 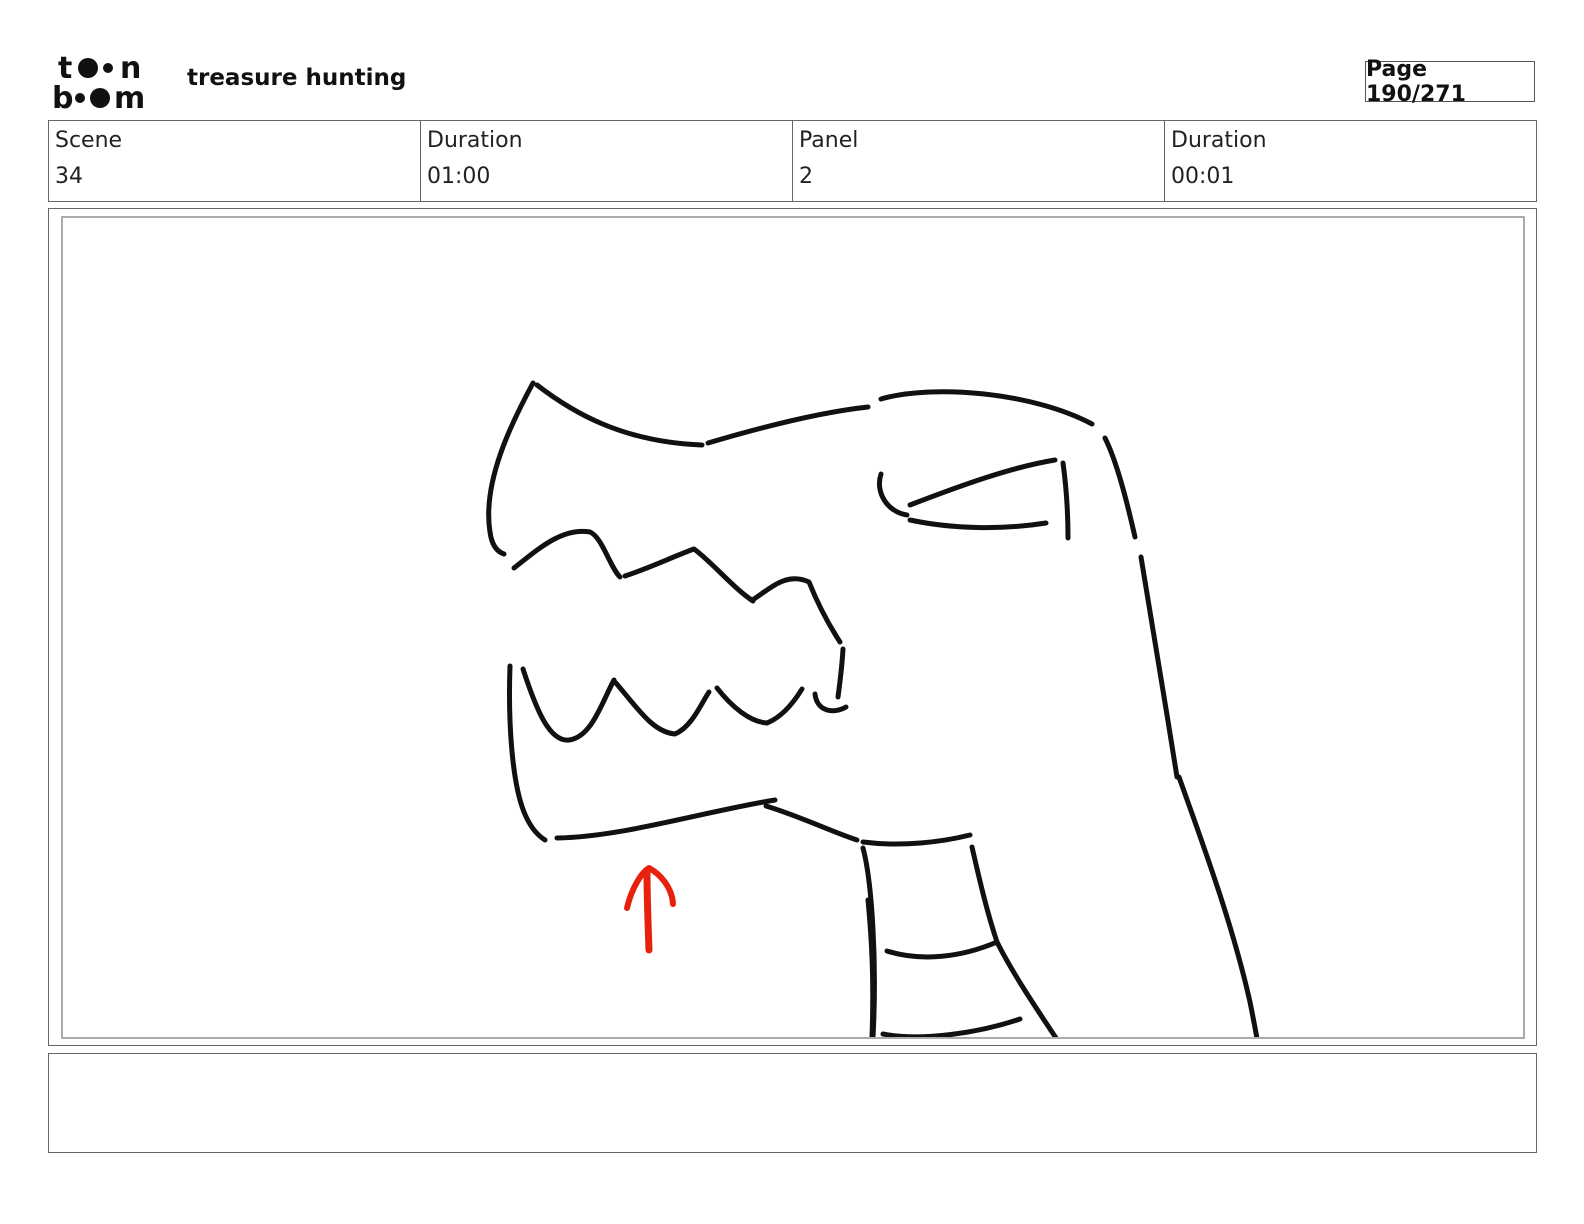 I want to click on up-arrow-icon, so click(x=650, y=909).